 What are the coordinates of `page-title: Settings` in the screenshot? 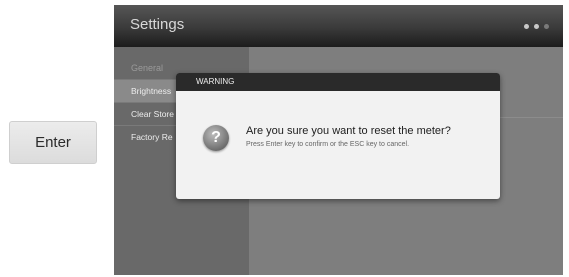 It's located at (157, 24).